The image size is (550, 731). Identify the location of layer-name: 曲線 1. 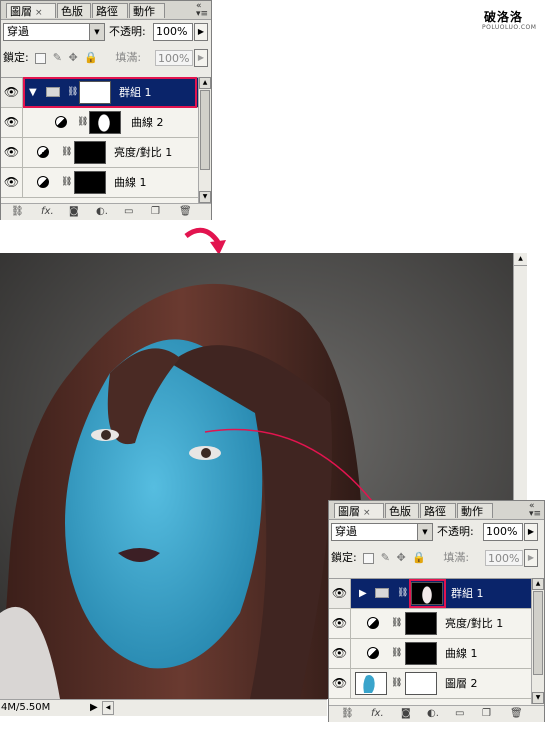
(461, 653).